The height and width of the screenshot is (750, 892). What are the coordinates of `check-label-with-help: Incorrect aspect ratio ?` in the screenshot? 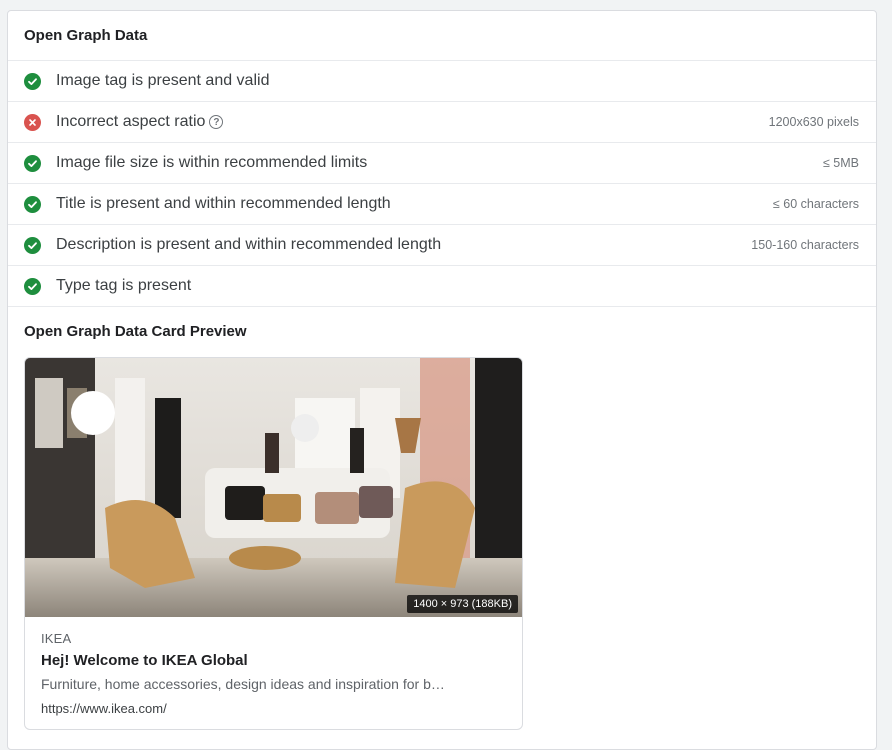 It's located at (140, 122).